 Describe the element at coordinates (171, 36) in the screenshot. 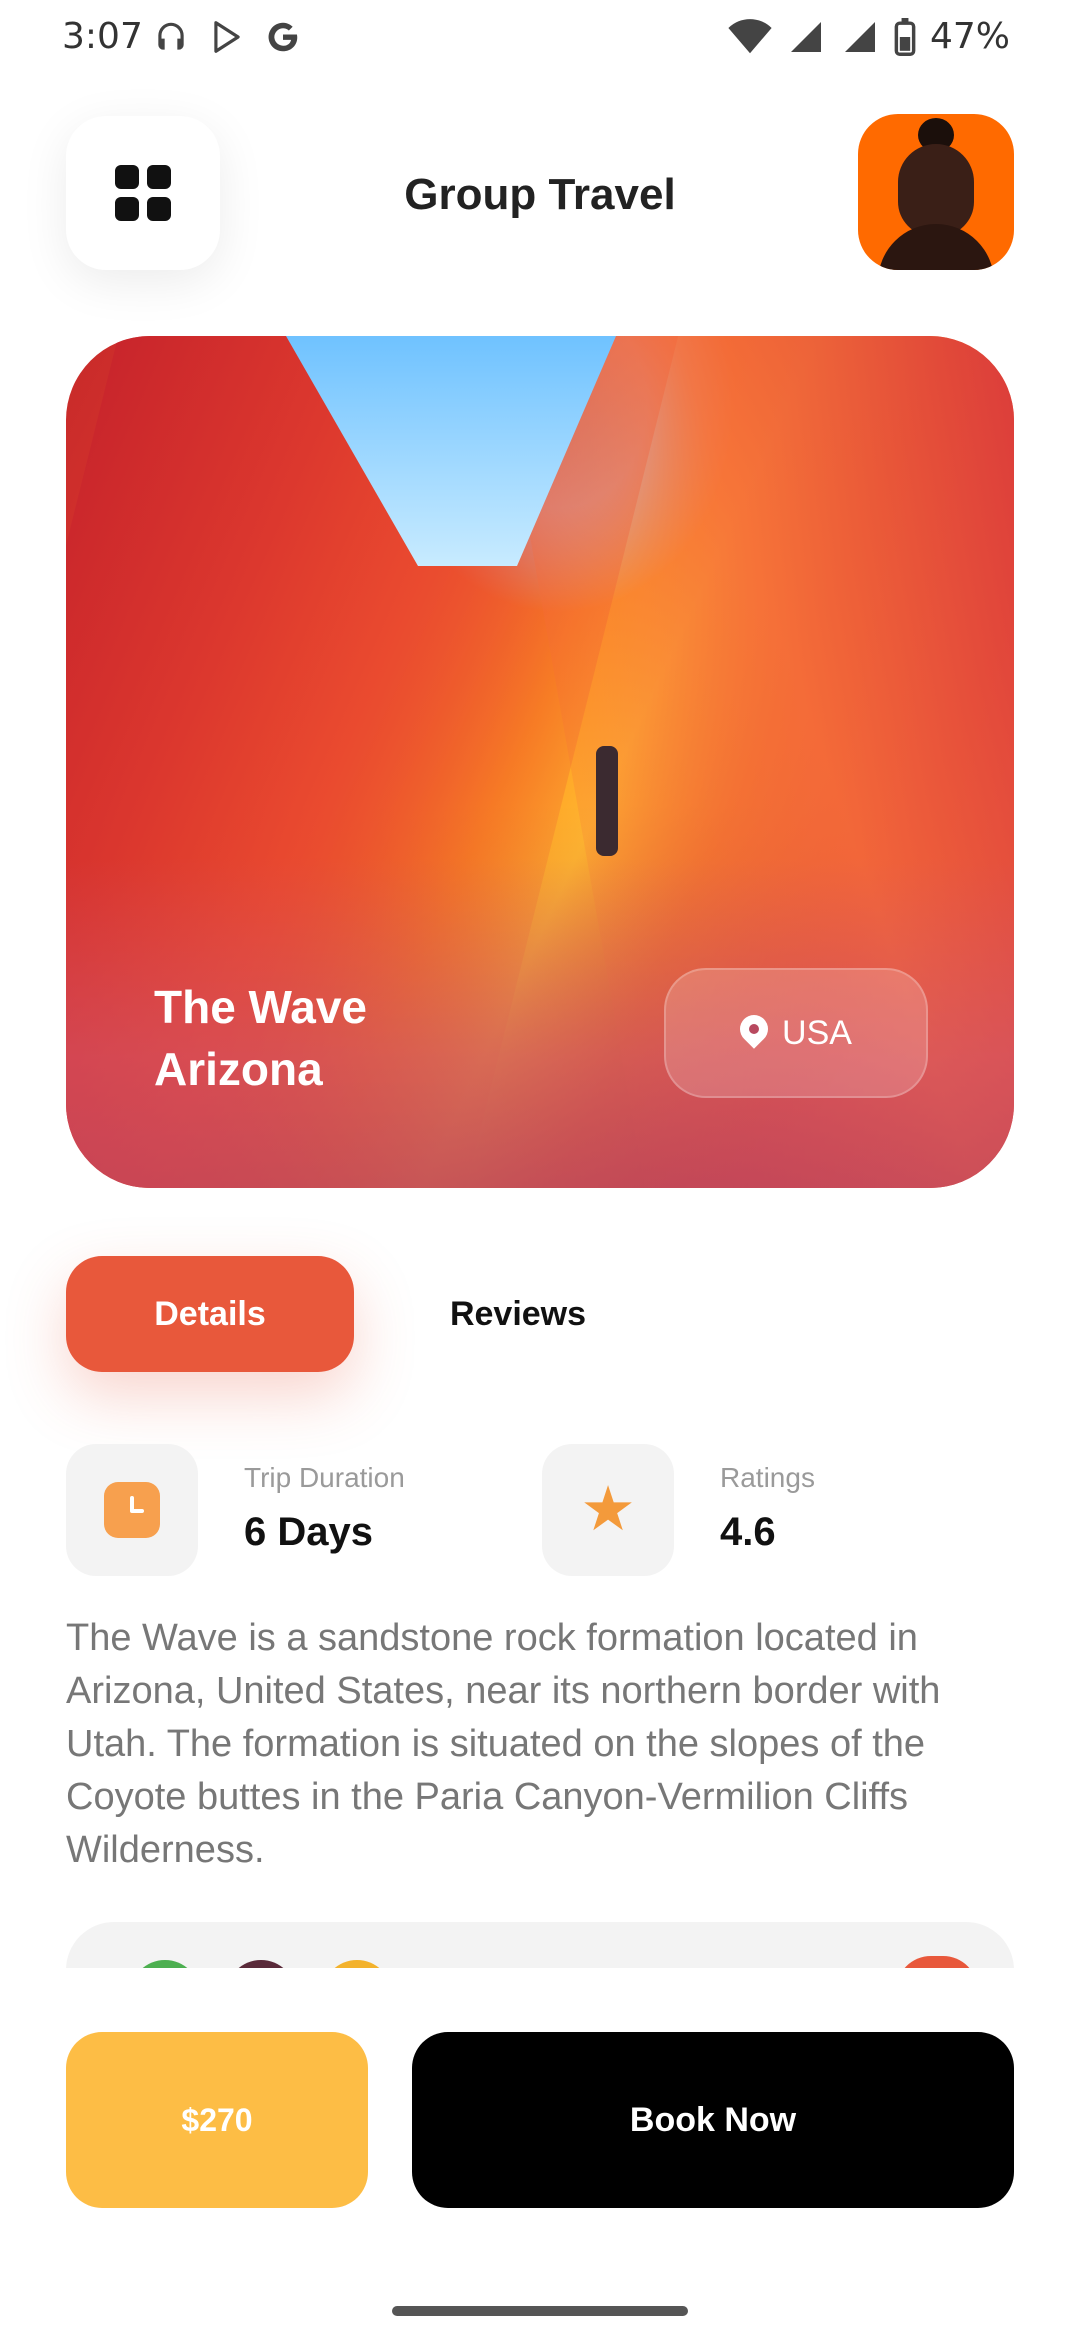

I see `headphones-icon` at that location.